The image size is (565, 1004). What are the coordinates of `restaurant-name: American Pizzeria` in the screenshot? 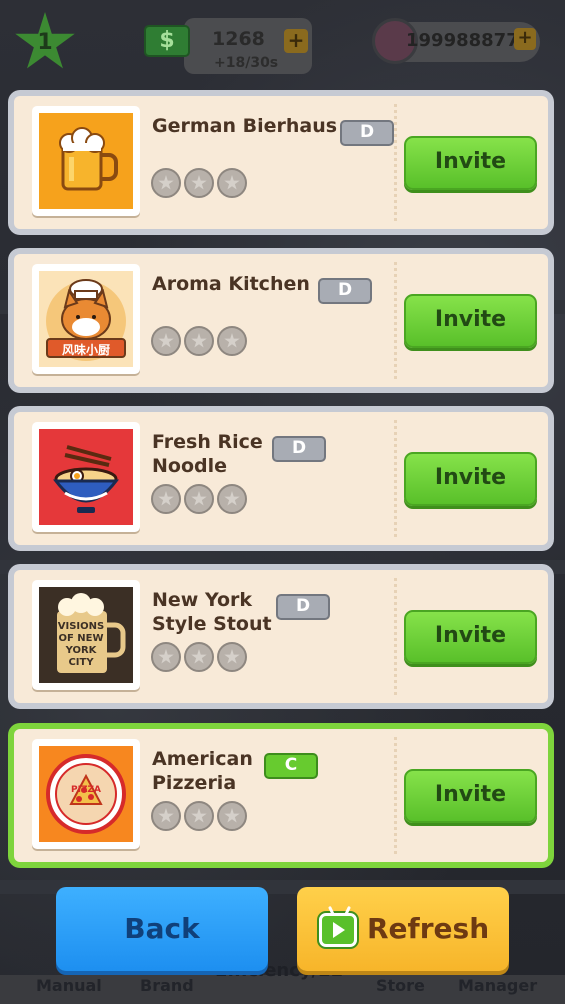 It's located at (202, 771).